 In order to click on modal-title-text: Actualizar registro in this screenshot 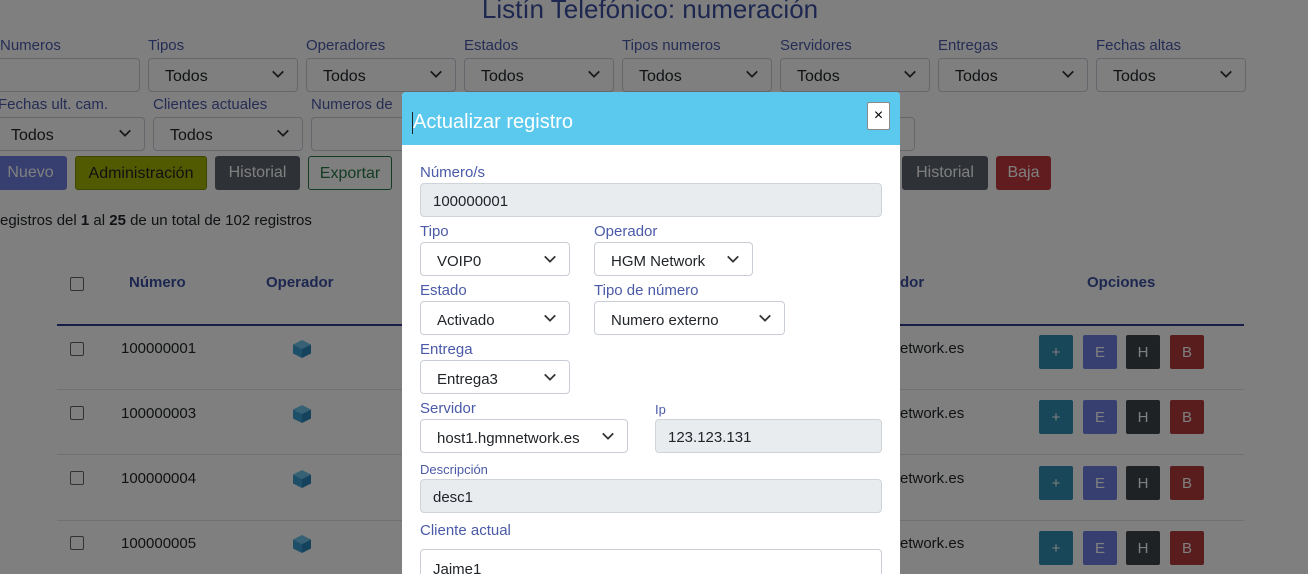, I will do `click(493, 122)`.